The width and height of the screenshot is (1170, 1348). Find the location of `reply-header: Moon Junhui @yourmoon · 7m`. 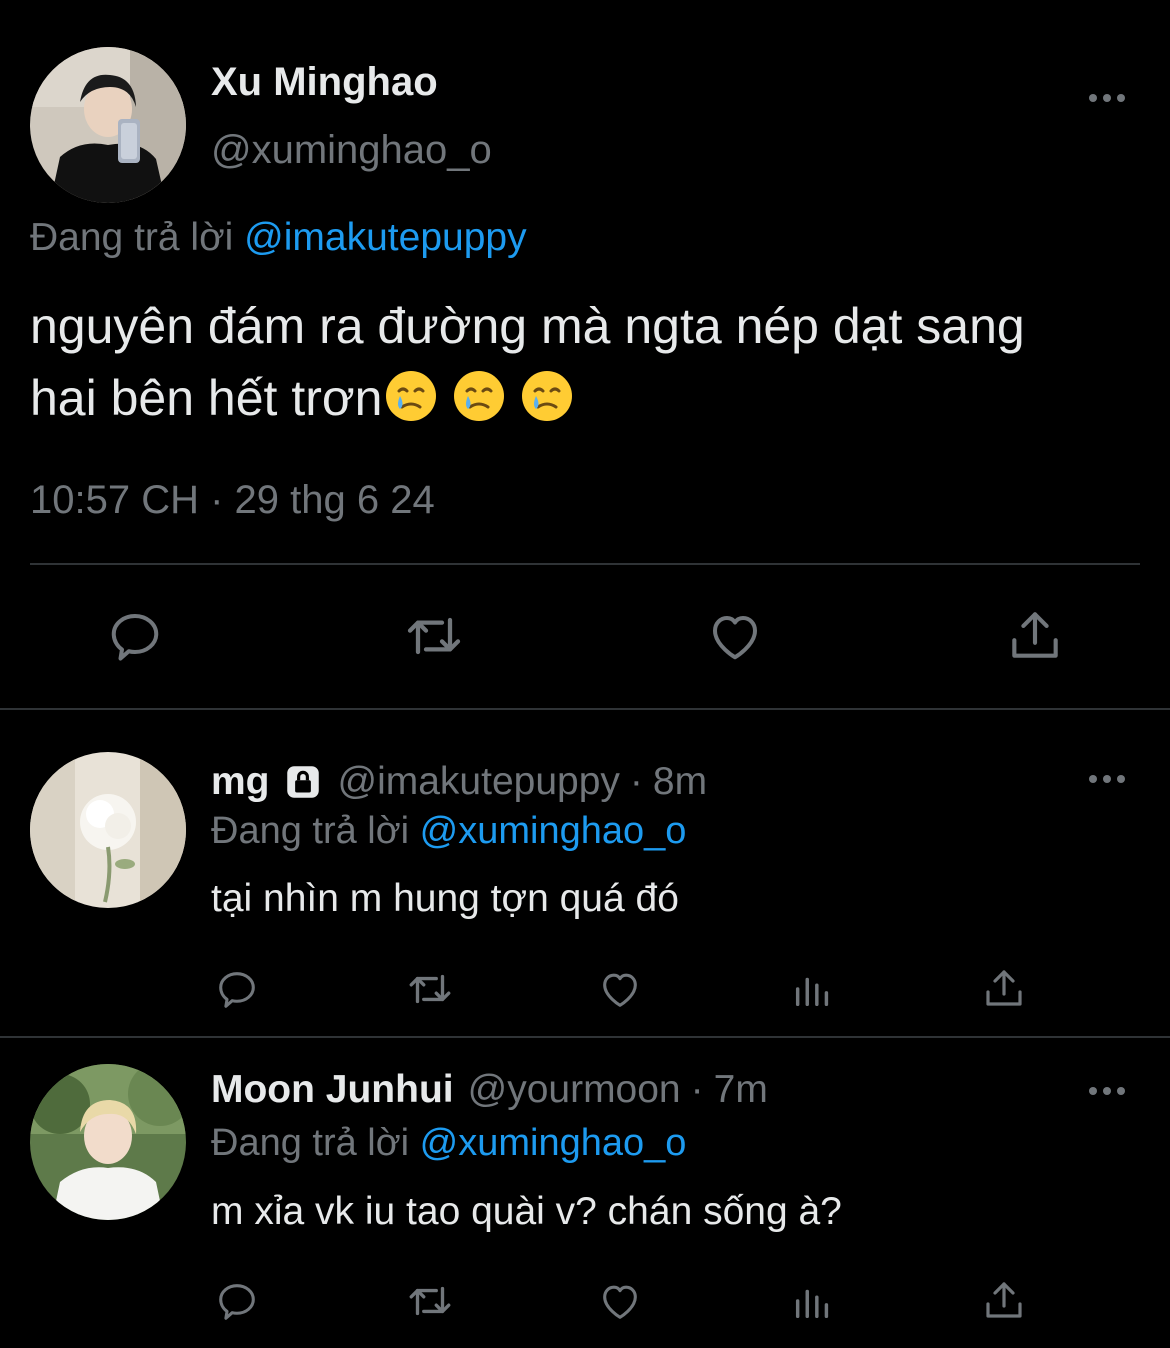

reply-header: Moon Junhui @yourmoon · 7m is located at coordinates (489, 1090).